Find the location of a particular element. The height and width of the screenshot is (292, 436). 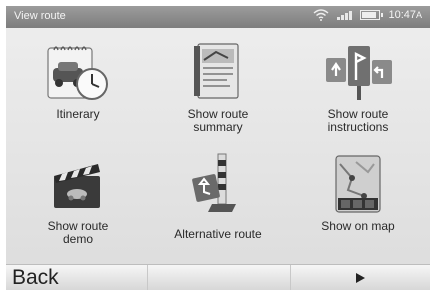

show-on-map-label: Show on map is located at coordinates (358, 226).